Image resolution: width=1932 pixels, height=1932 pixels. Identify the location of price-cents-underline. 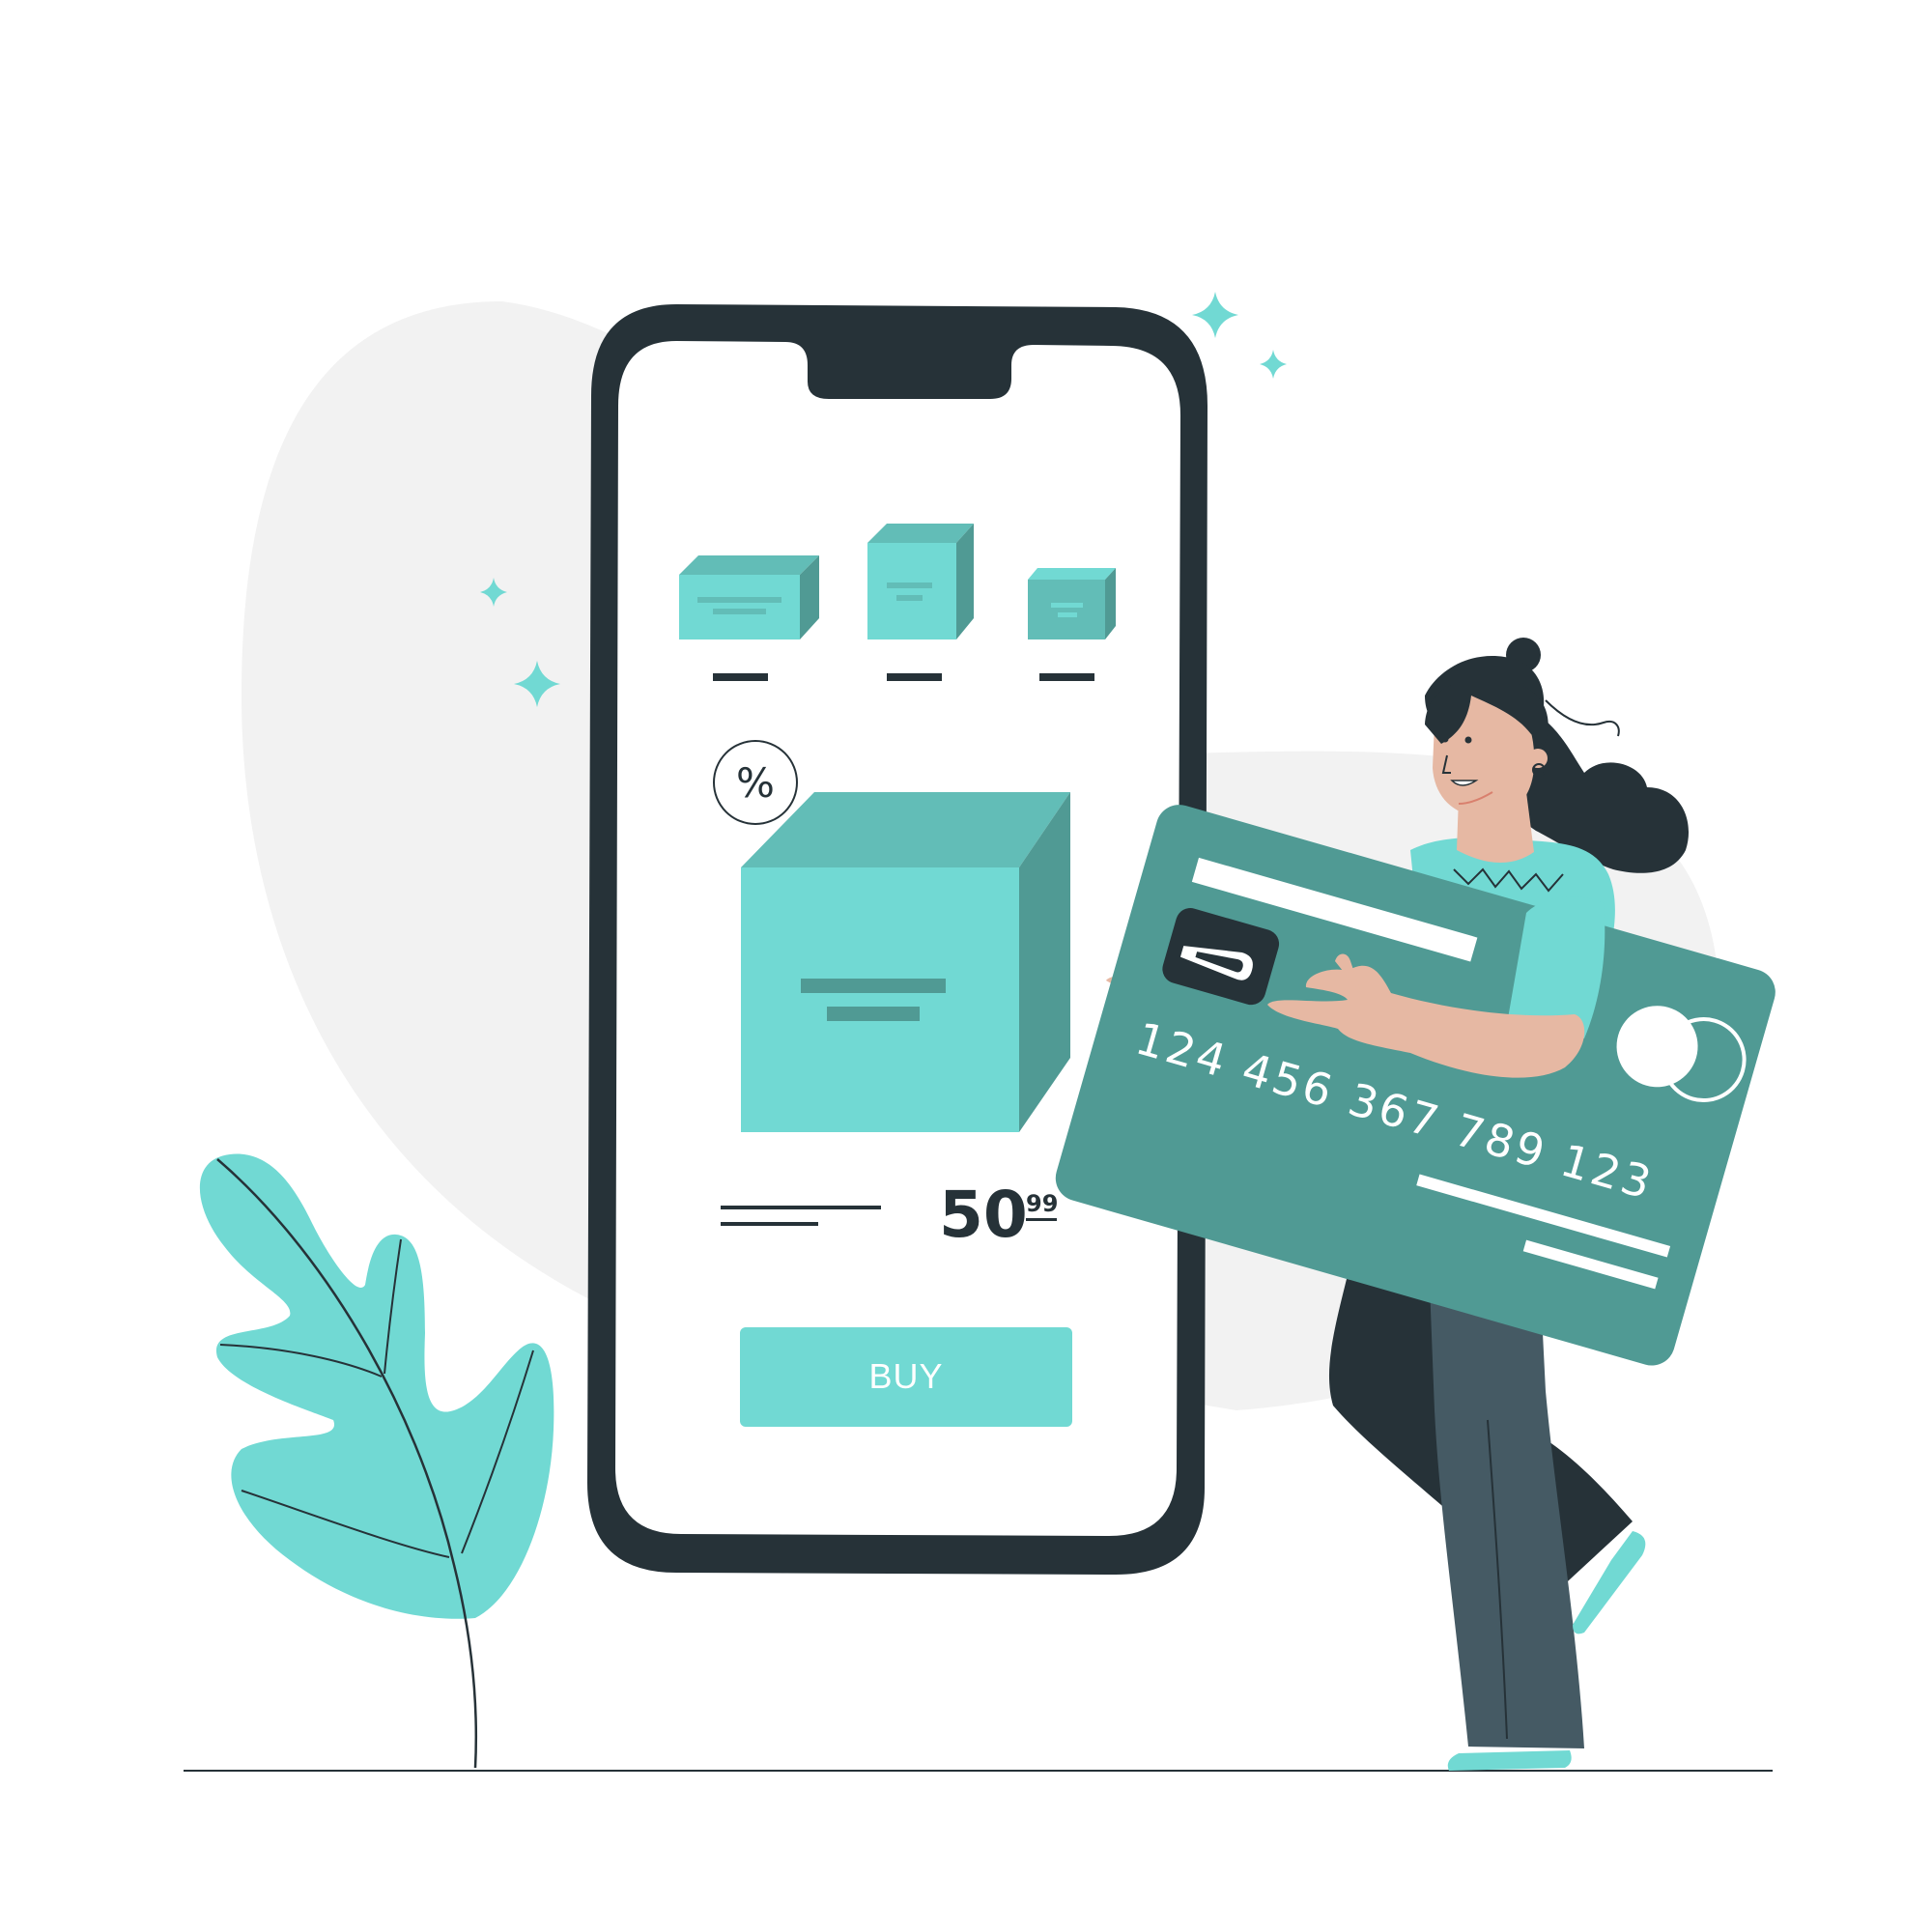
(1041, 1219).